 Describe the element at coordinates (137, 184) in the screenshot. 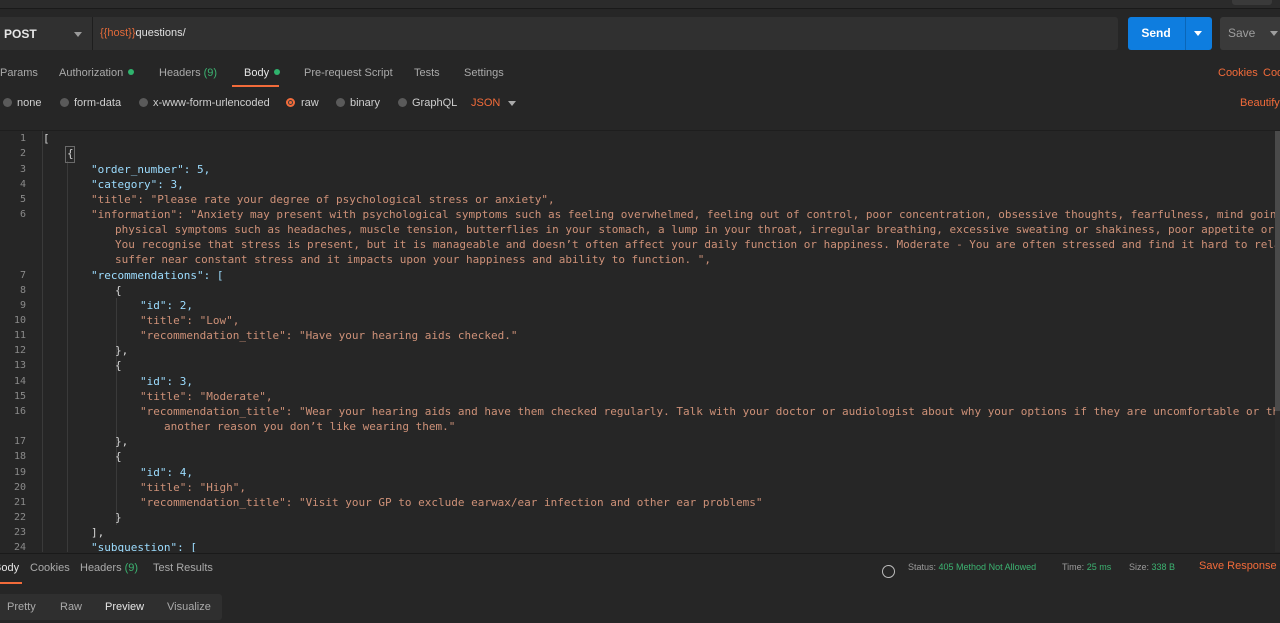

I see `code-line: "category": 3,` at that location.